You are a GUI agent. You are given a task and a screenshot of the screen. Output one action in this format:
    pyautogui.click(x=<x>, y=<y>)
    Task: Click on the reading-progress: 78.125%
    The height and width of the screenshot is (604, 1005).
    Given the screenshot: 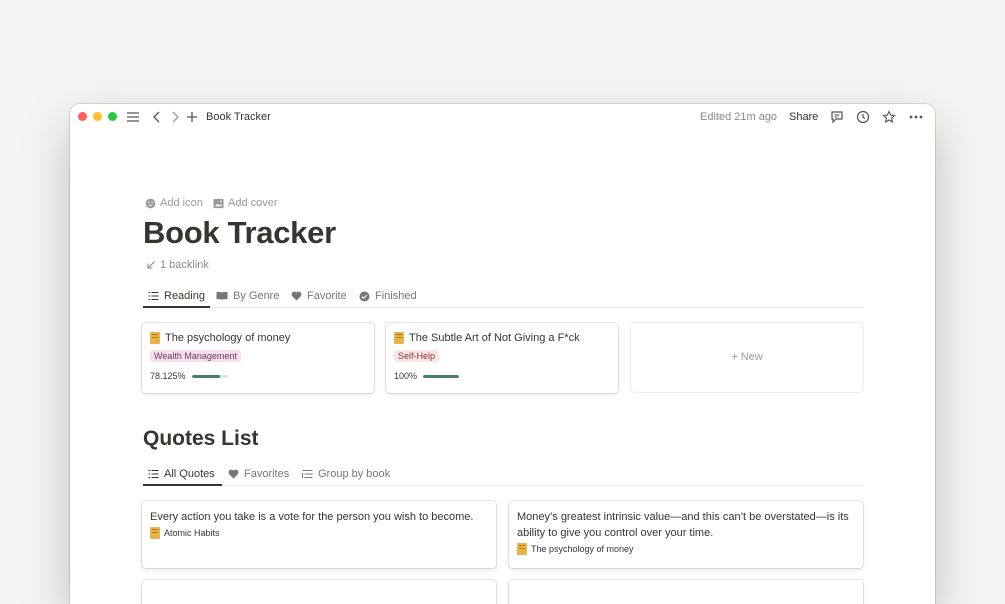 What is the action you would take?
    pyautogui.click(x=189, y=376)
    